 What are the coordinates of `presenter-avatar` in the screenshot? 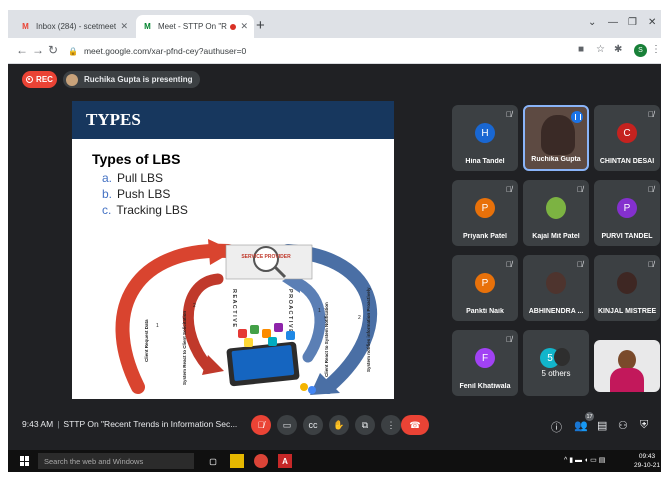 It's located at (72, 79).